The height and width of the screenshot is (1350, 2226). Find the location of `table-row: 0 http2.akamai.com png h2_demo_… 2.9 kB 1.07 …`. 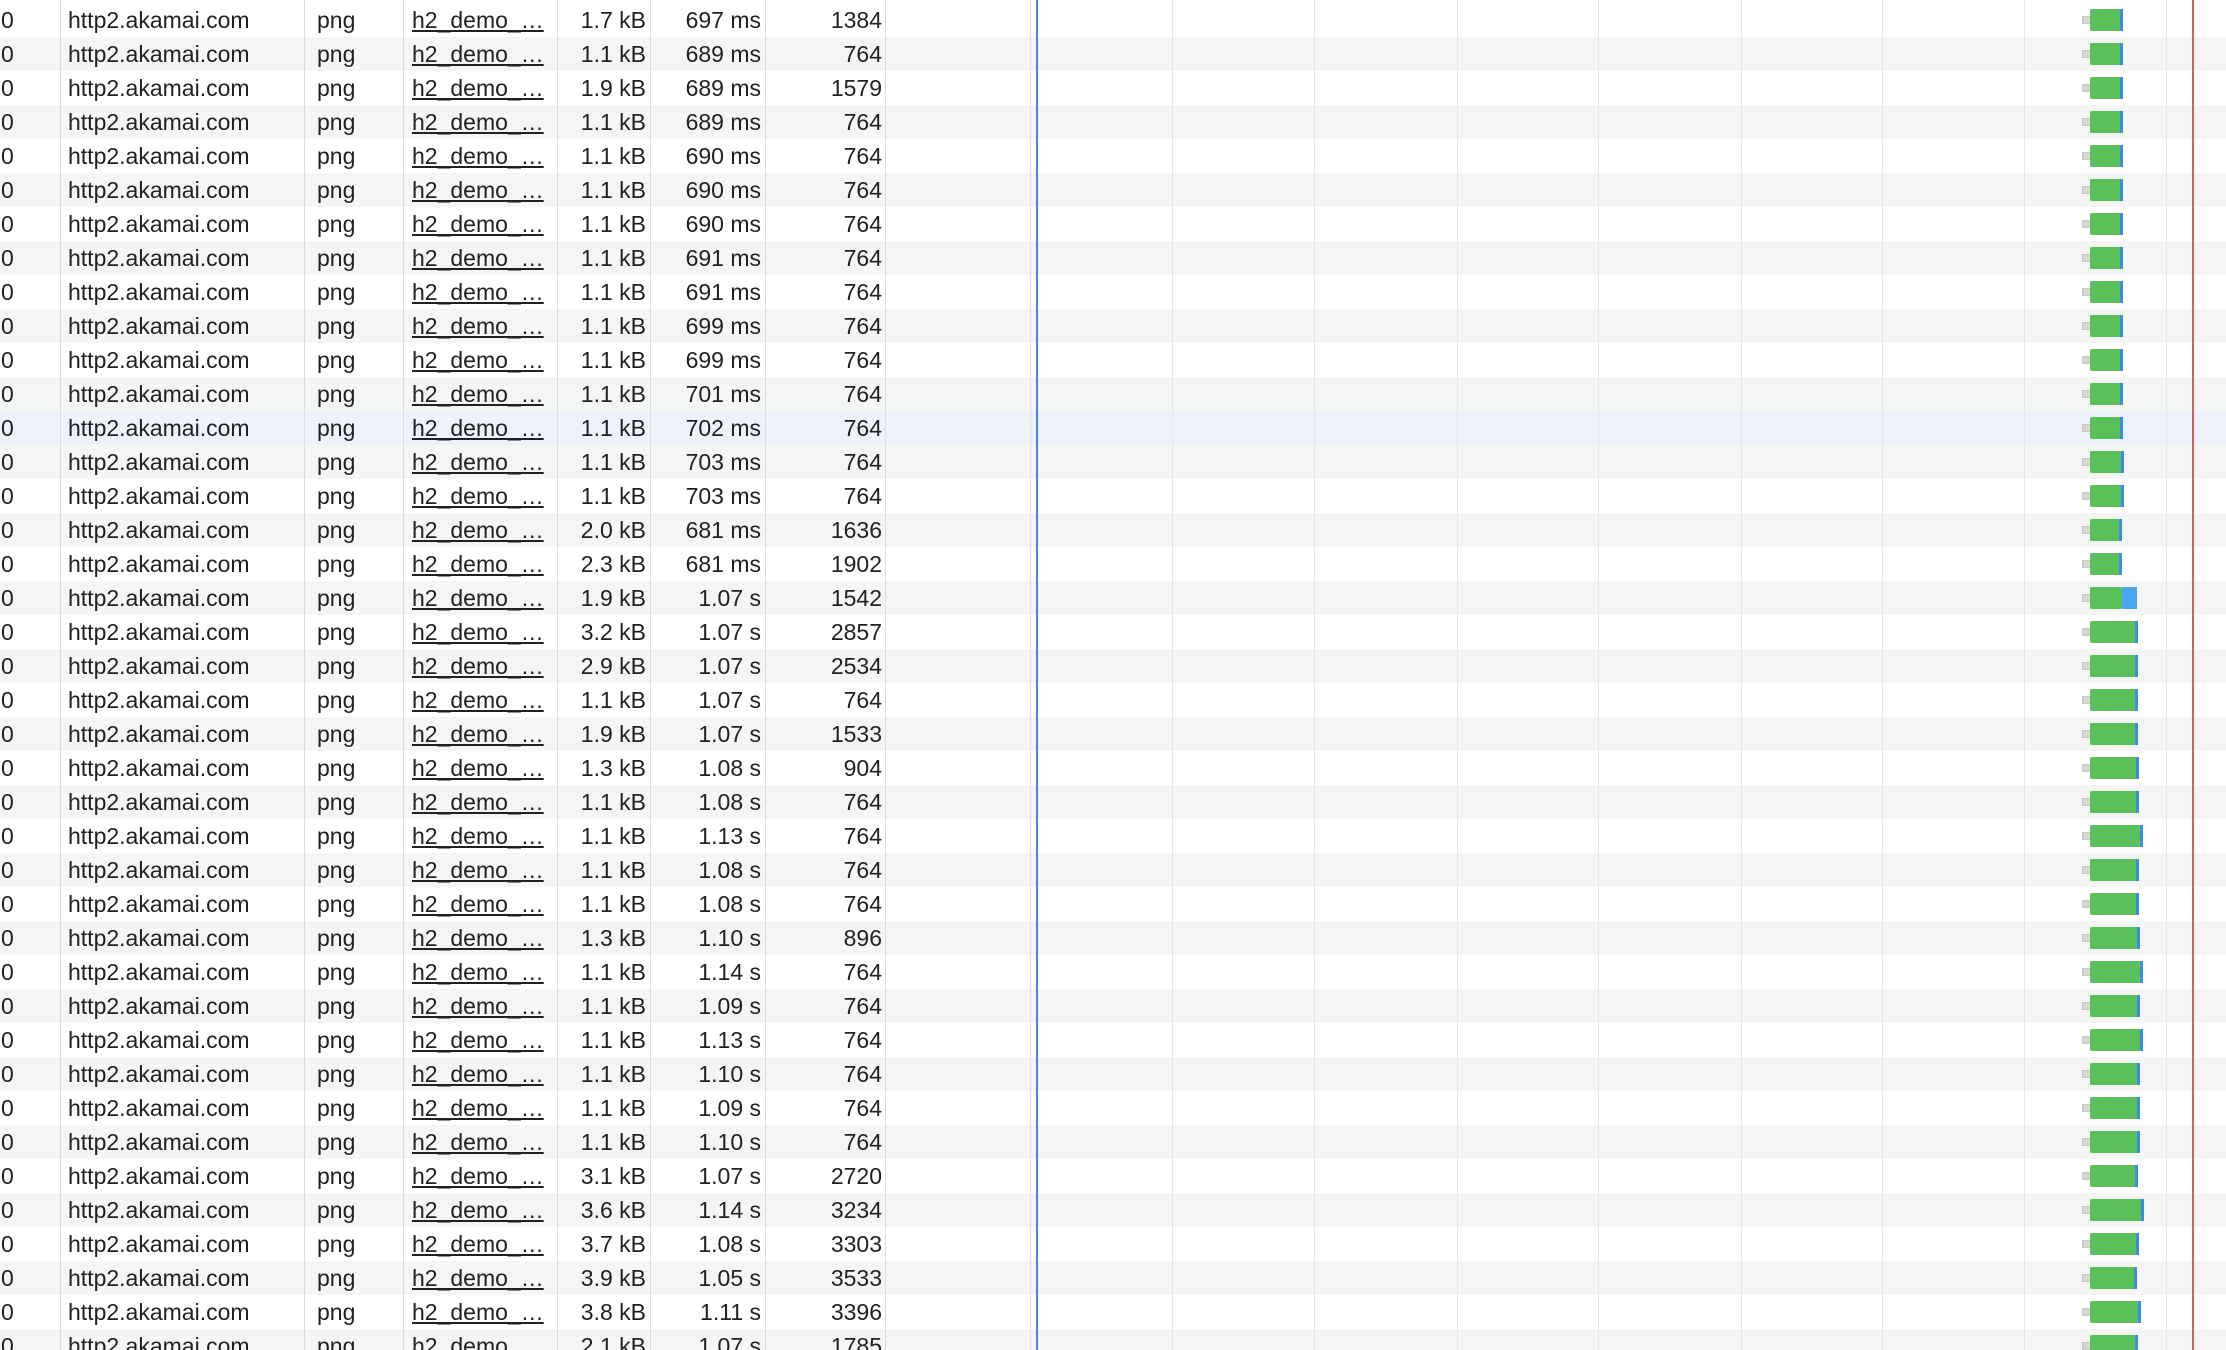

table-row: 0 http2.akamai.com png h2_demo_… 2.9 kB 1.07 … is located at coordinates (1113, 666).